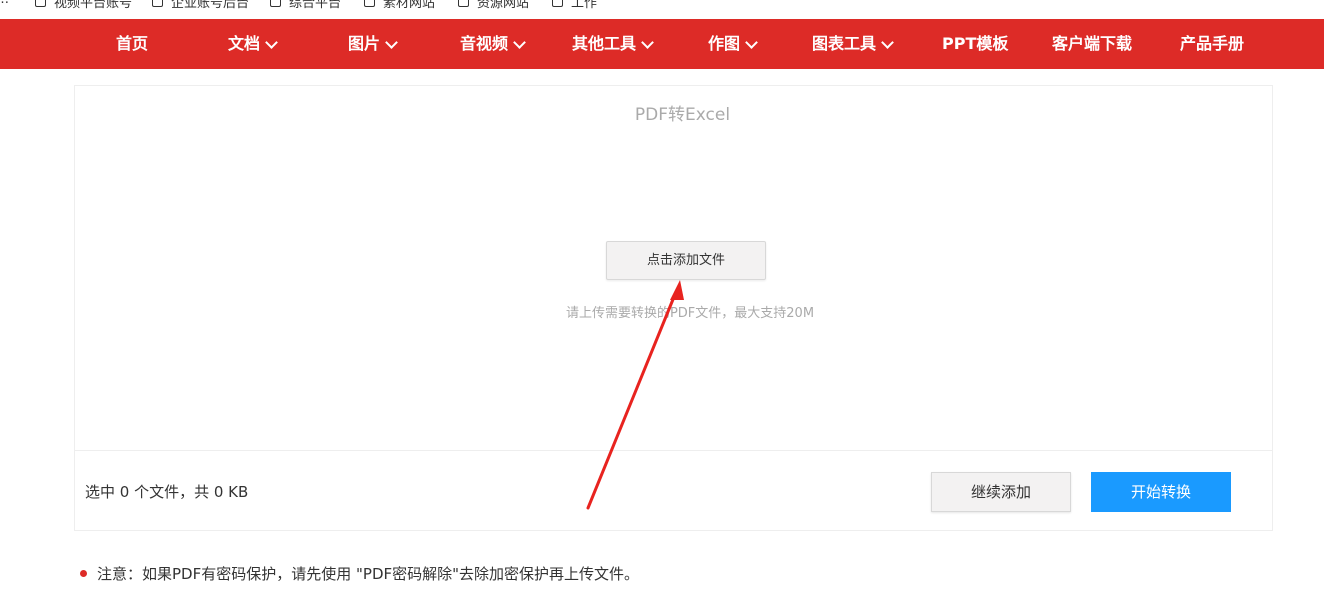 This screenshot has width=1324, height=589. I want to click on upload-hint: 请上传需要转换的PDF文件，最大支持20M, so click(690, 313).